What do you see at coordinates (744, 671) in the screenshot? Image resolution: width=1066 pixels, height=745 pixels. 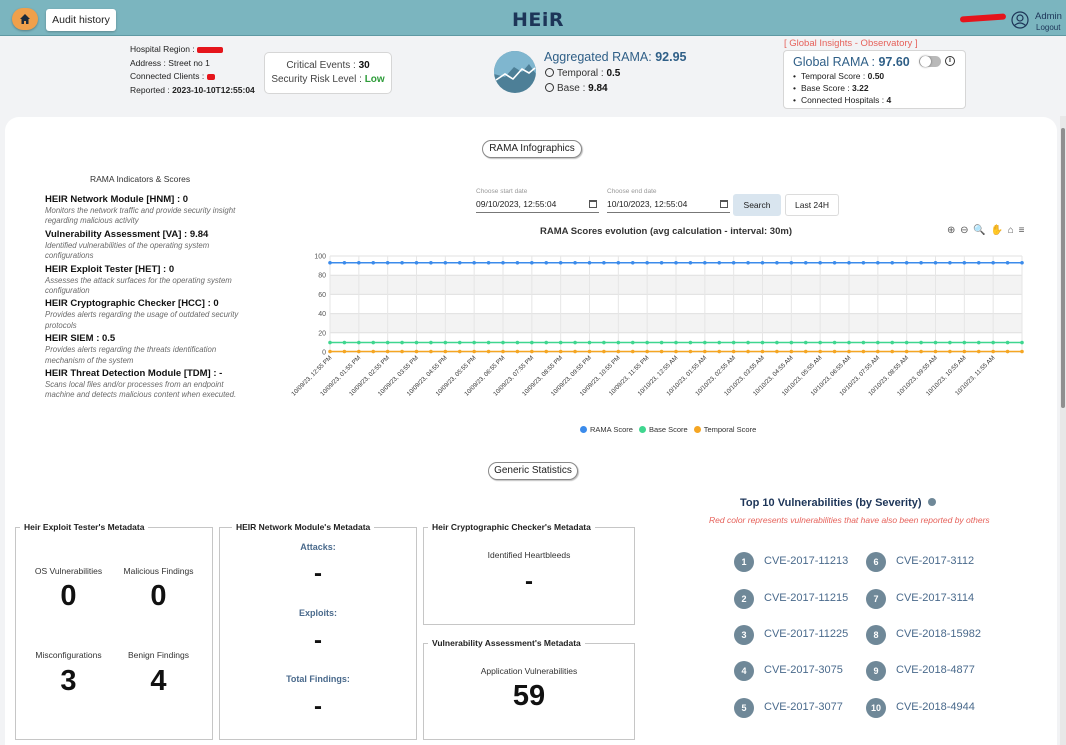 I see `vuln-rank: 4` at bounding box center [744, 671].